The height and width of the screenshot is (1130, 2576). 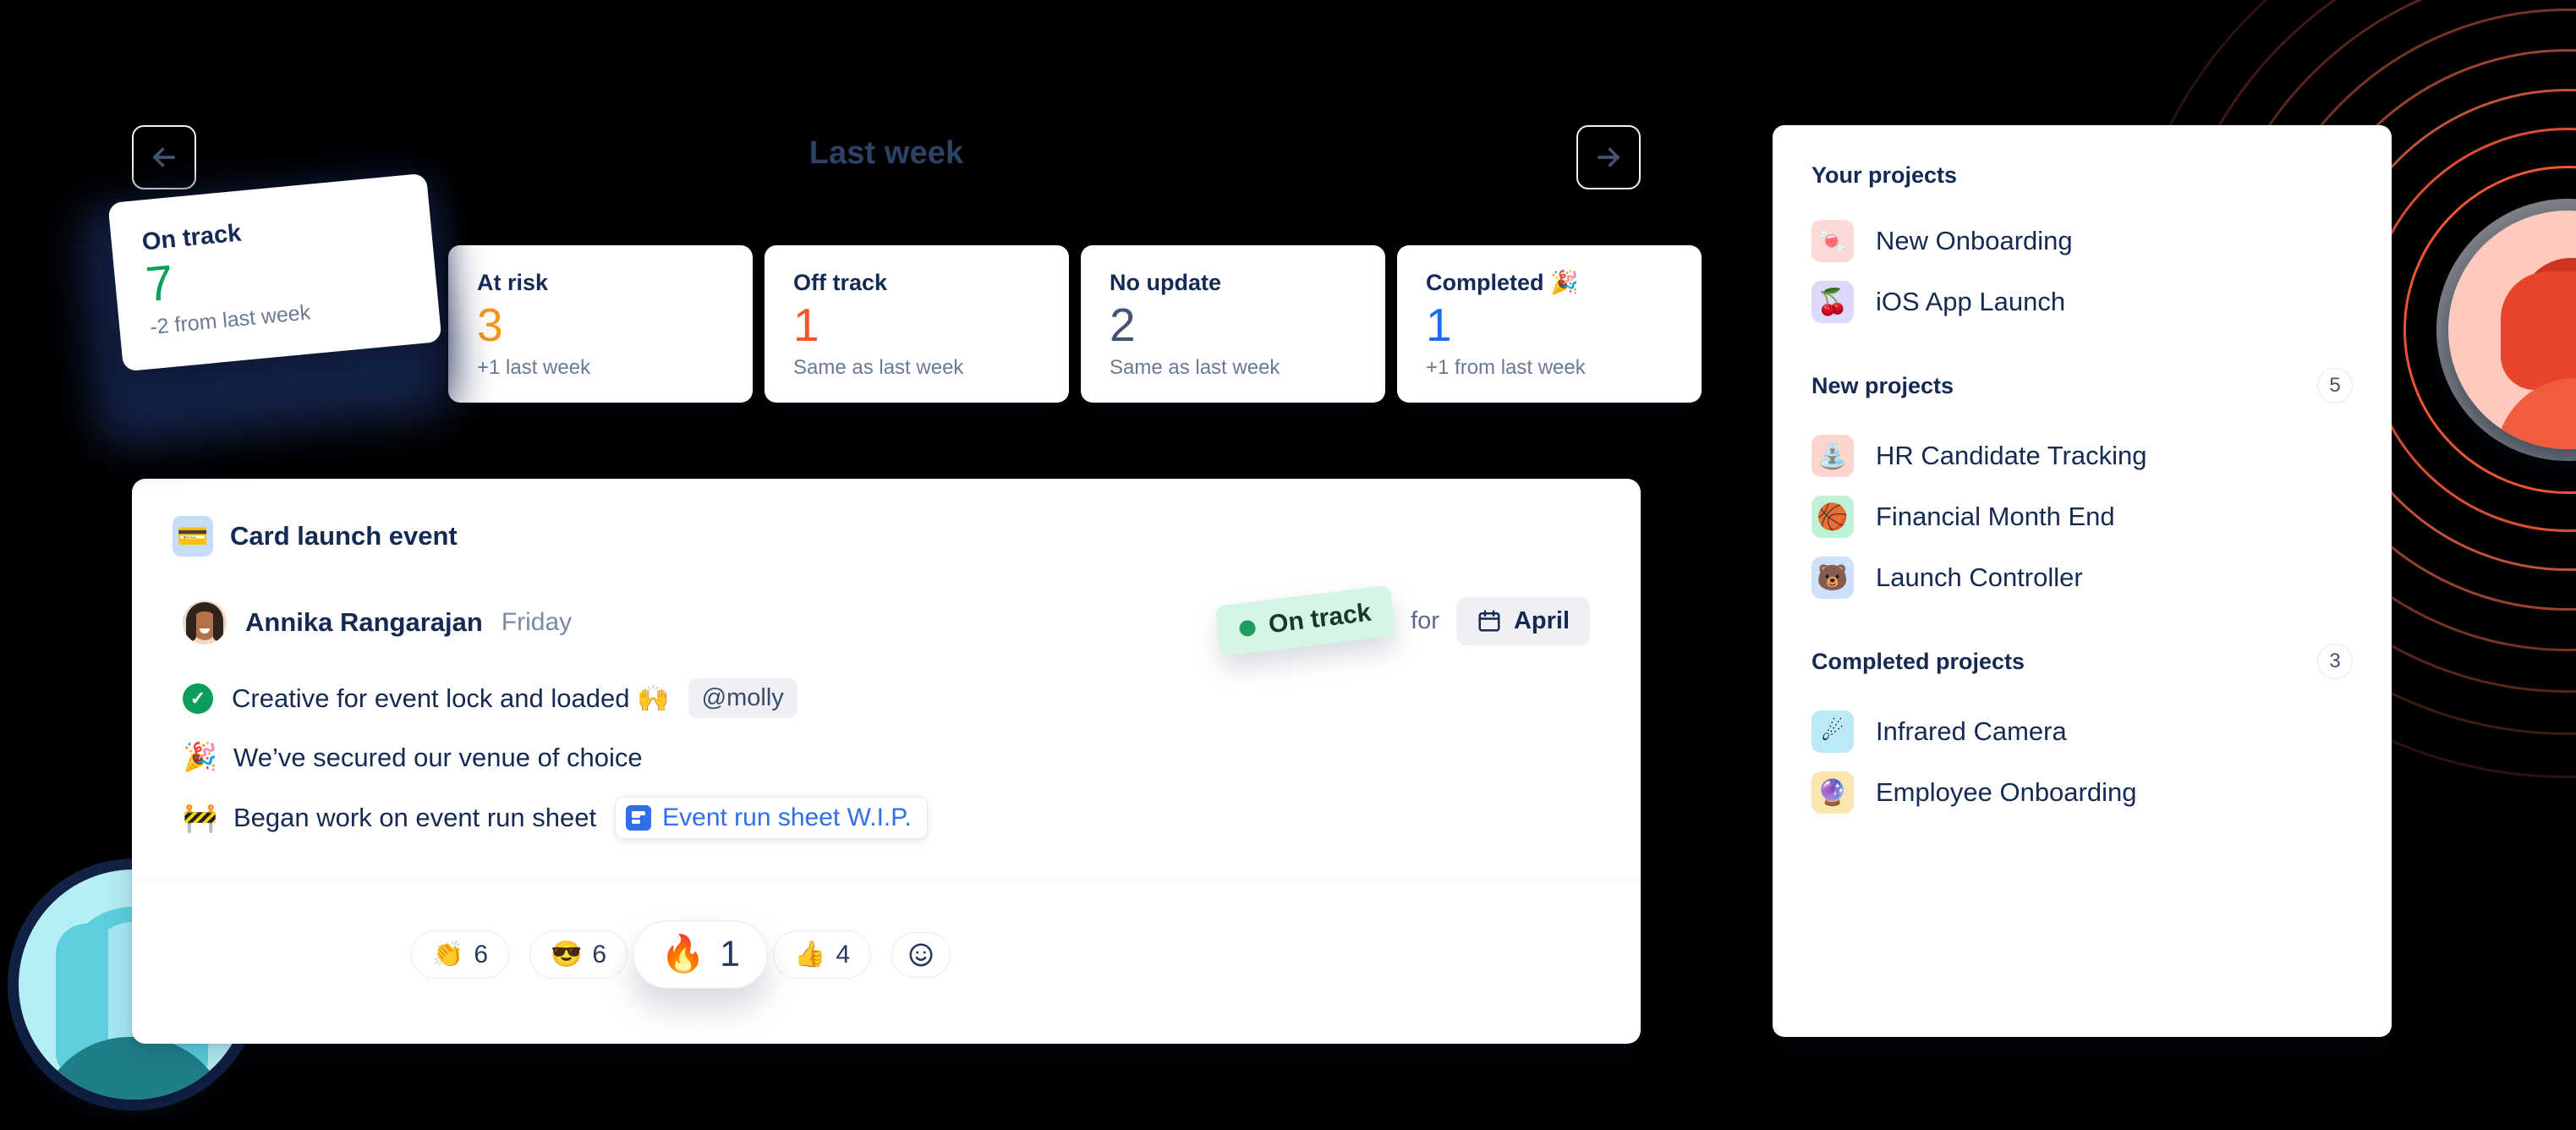 What do you see at coordinates (2082, 175) in the screenshot?
I see `section-header: Your projects` at bounding box center [2082, 175].